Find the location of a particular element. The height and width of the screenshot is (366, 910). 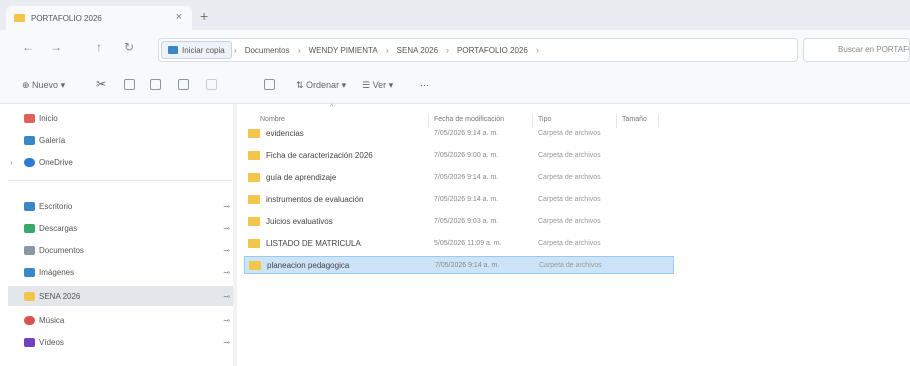

sidebar-item-galeria: Galería is located at coordinates (122, 140).